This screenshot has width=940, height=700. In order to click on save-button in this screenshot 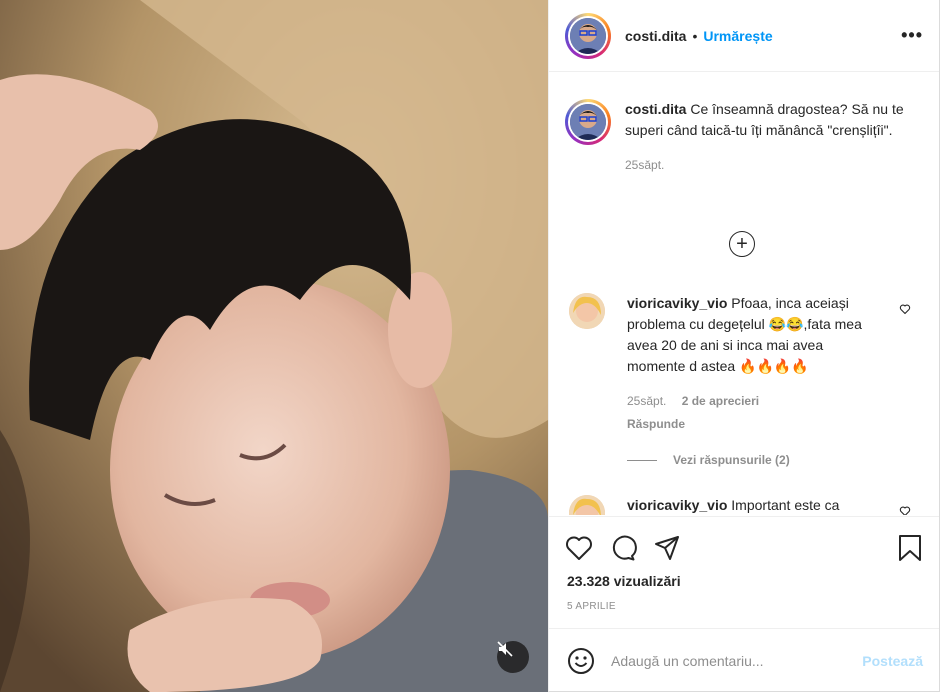, I will do `click(910, 548)`.